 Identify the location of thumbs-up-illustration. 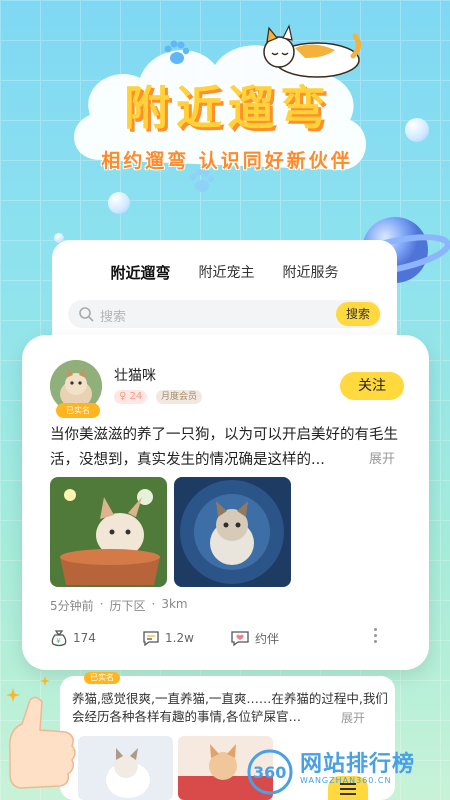
(42, 742).